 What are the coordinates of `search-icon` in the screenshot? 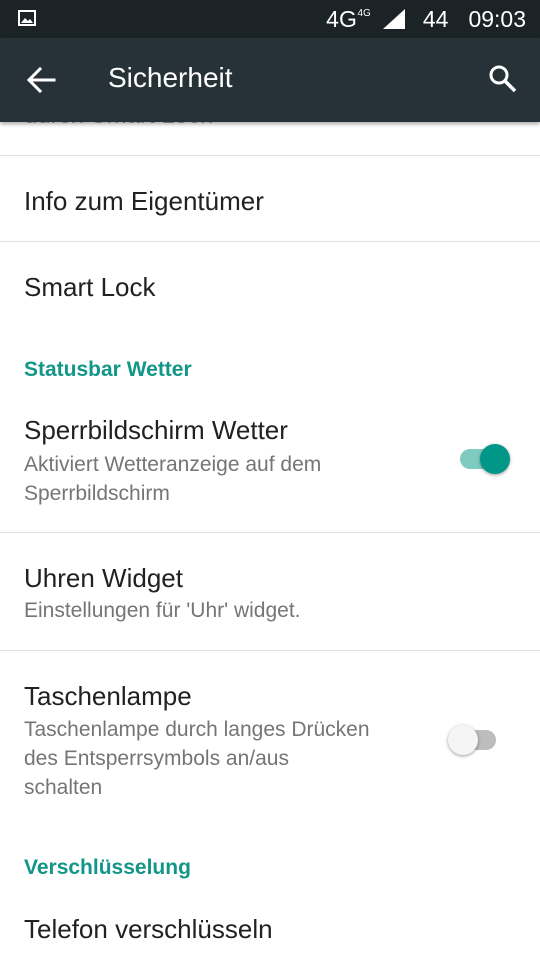 It's located at (503, 79).